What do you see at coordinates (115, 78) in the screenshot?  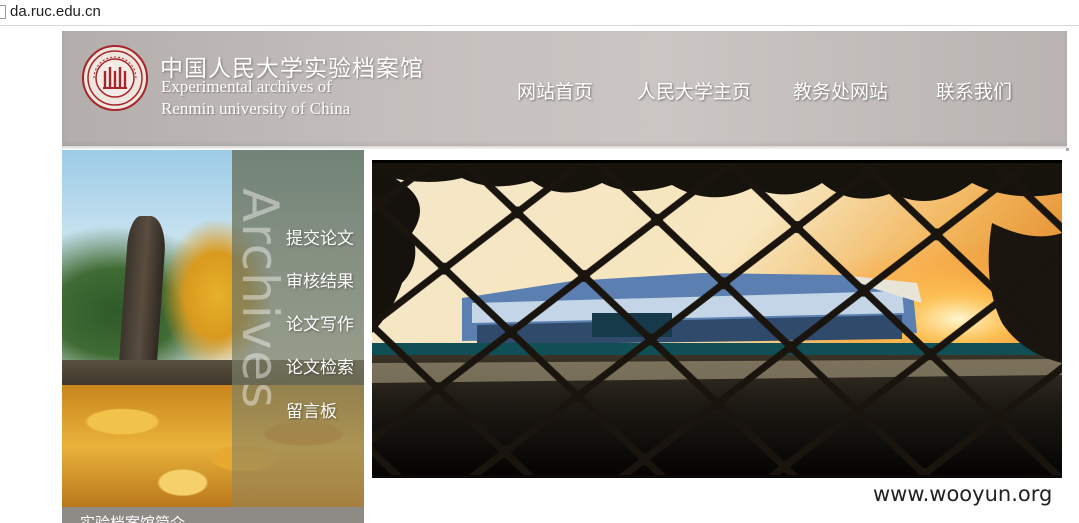 I see `university-seal-icon` at bounding box center [115, 78].